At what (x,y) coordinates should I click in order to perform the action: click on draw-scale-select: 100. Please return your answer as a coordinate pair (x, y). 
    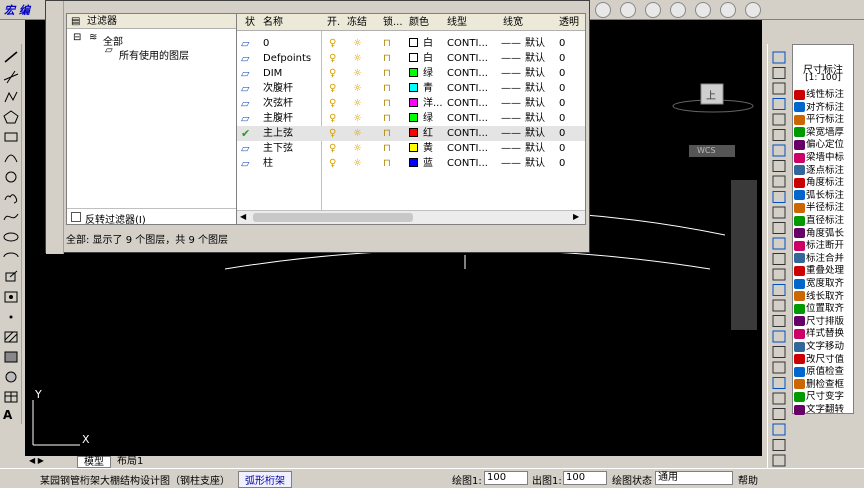
    Looking at the image, I should click on (506, 478).